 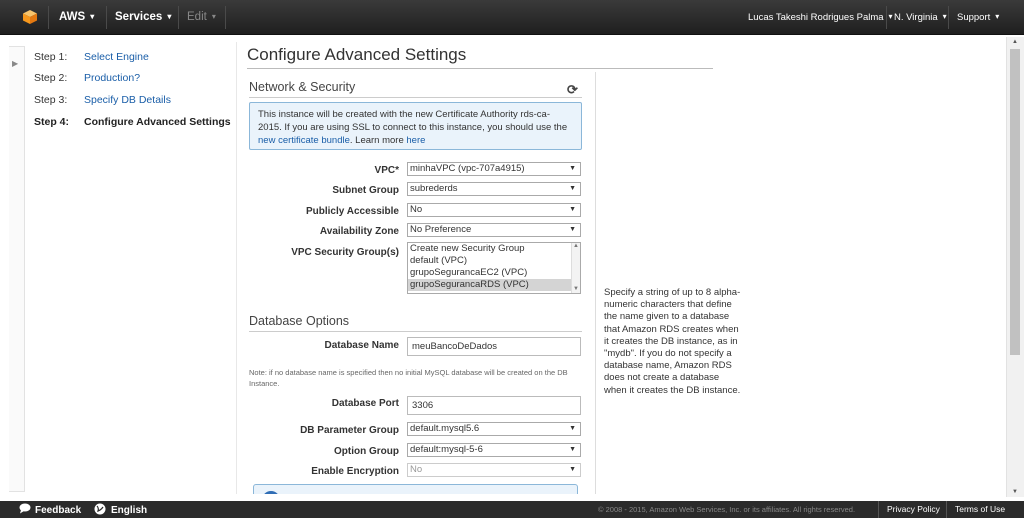 What do you see at coordinates (494, 230) in the screenshot?
I see `availability-zone-select: No Preference ▼` at bounding box center [494, 230].